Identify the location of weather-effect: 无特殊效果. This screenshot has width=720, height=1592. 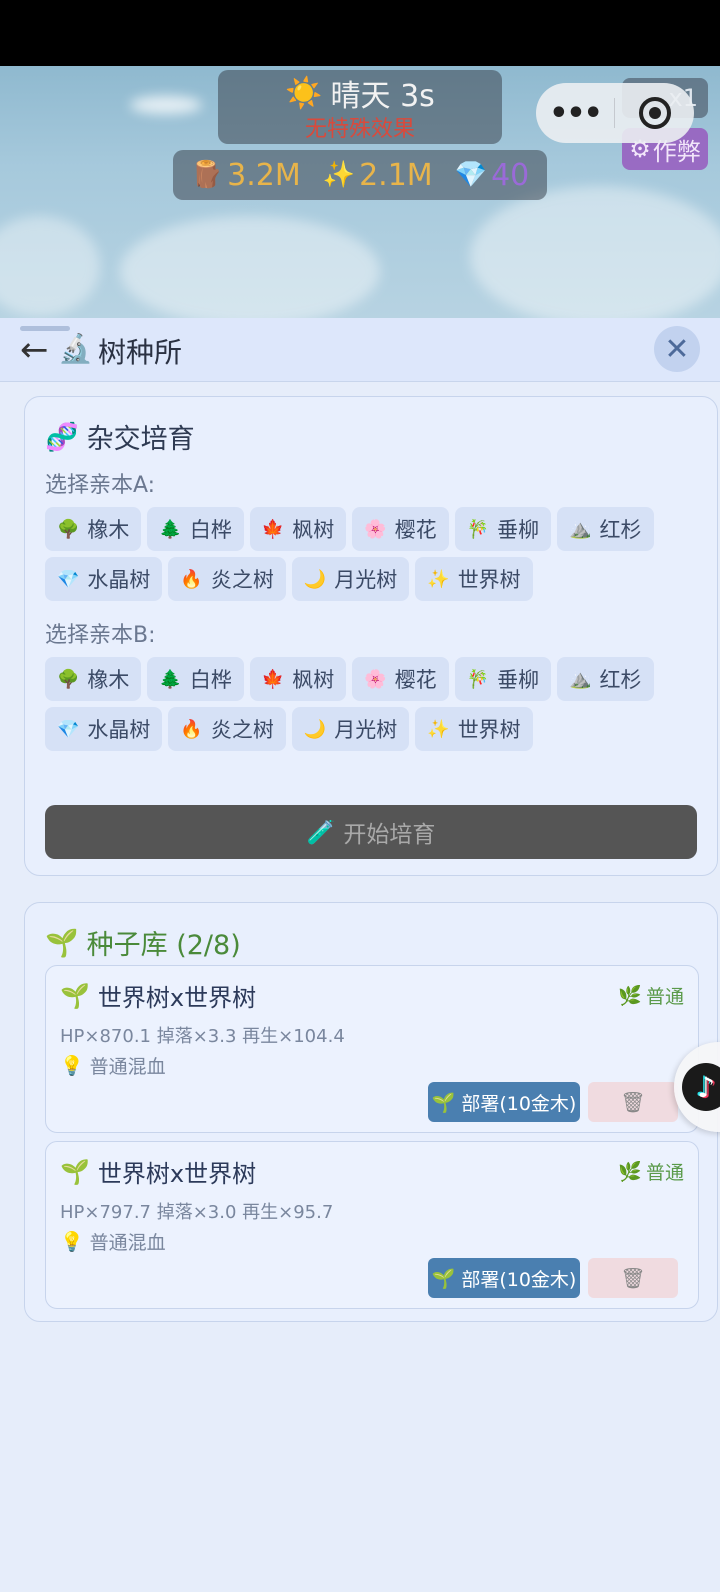
(359, 129).